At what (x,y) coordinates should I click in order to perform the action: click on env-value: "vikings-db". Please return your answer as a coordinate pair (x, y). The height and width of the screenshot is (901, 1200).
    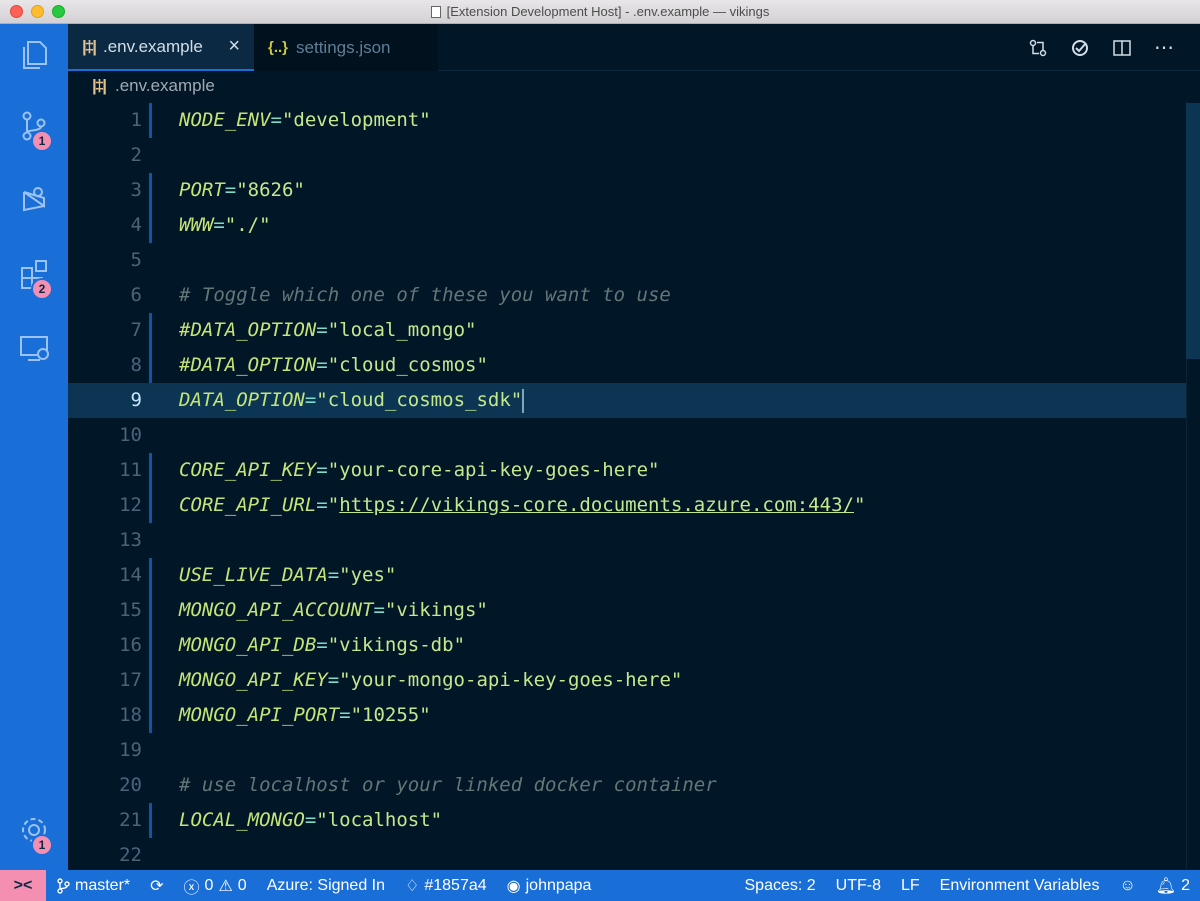
    Looking at the image, I should click on (396, 645).